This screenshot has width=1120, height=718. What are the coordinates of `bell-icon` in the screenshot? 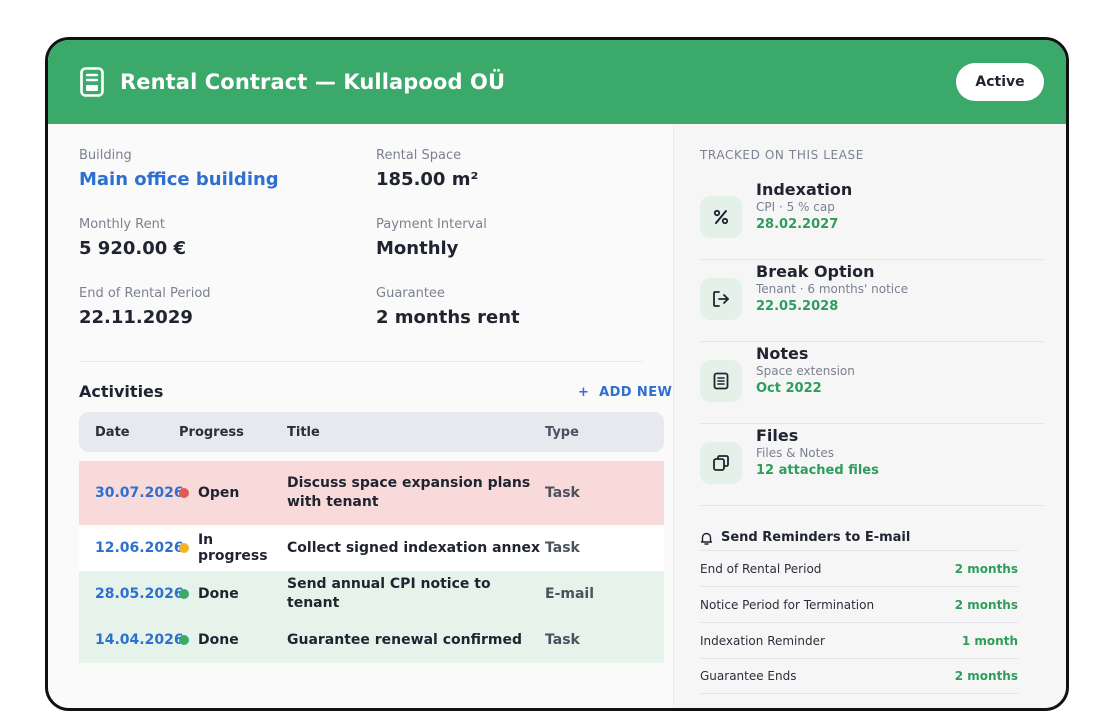 It's located at (706, 538).